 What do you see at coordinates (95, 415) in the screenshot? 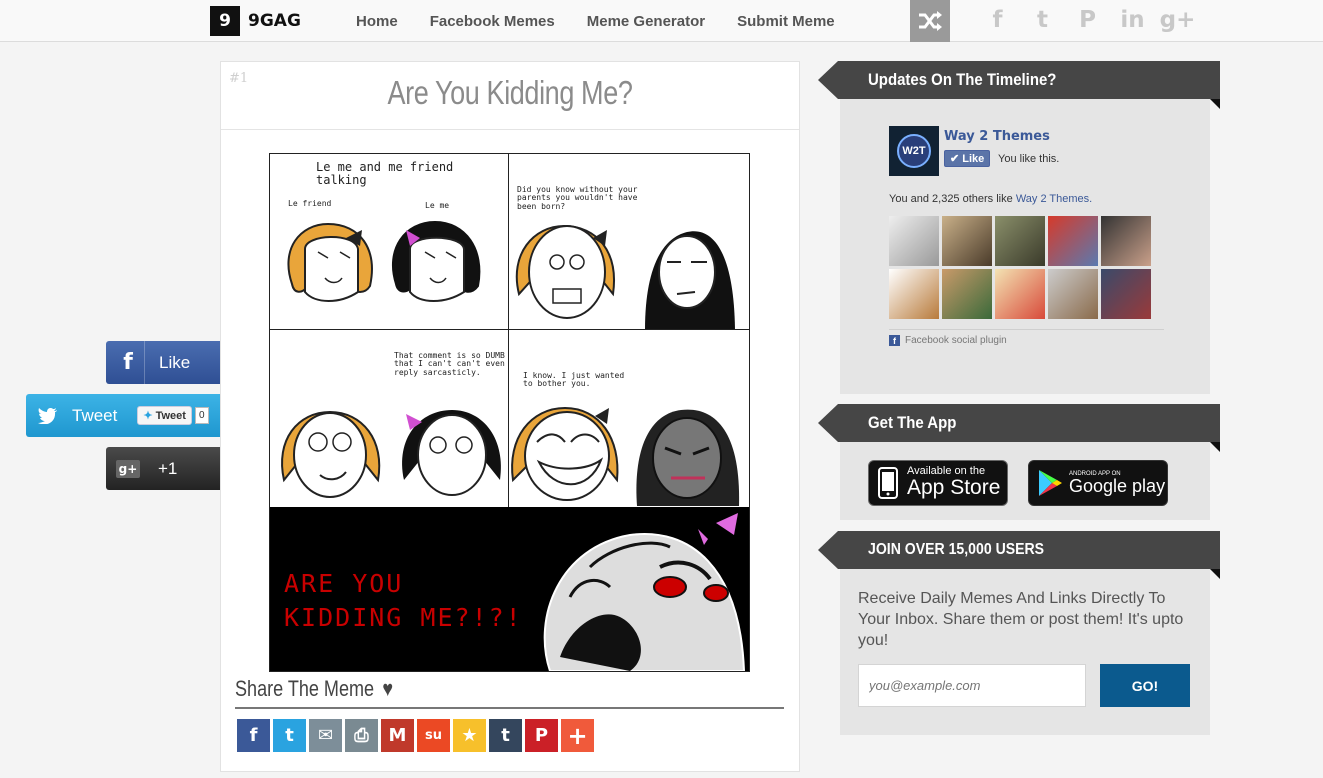
I see `floating-tweet-label: Tweet` at bounding box center [95, 415].